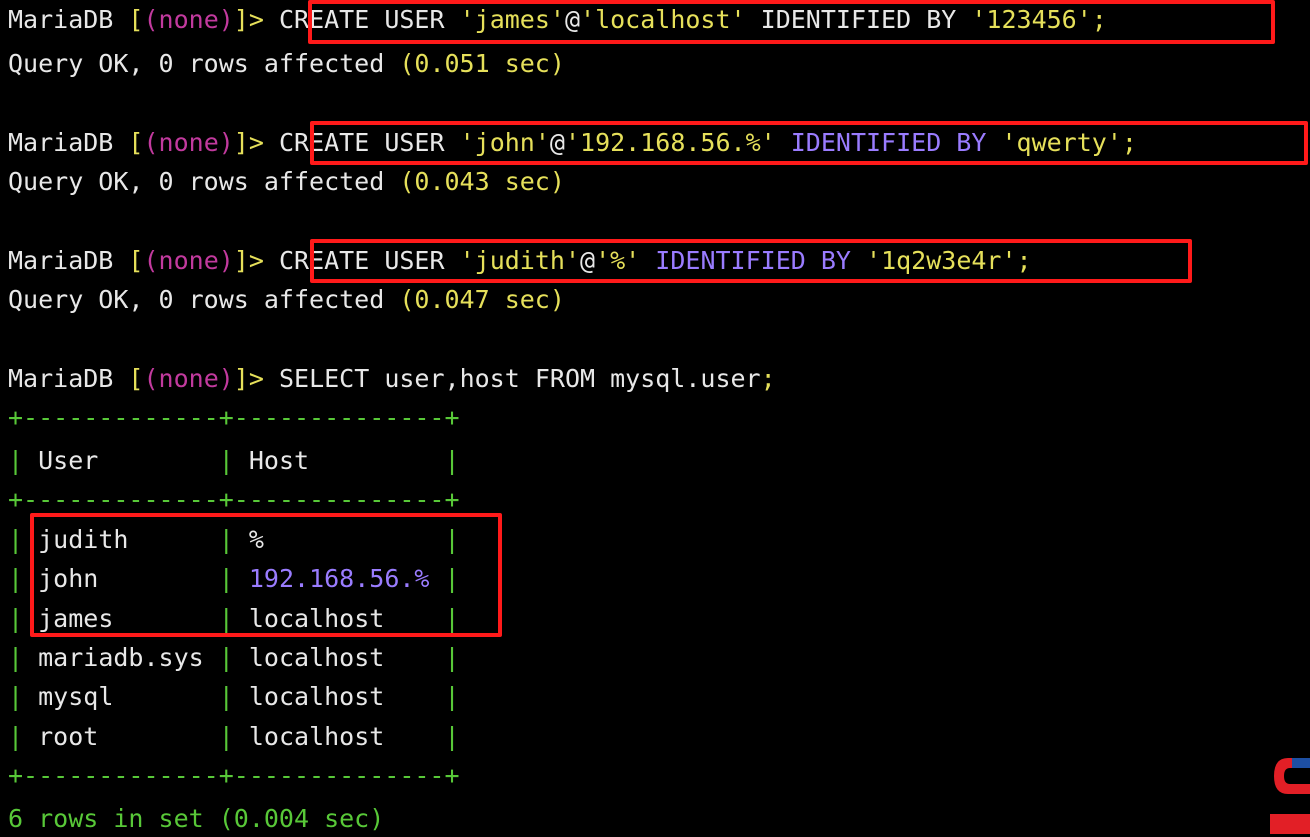 The width and height of the screenshot is (1310, 837). Describe the element at coordinates (482, 181) in the screenshot. I see `result-time: (0.043 sec)` at that location.